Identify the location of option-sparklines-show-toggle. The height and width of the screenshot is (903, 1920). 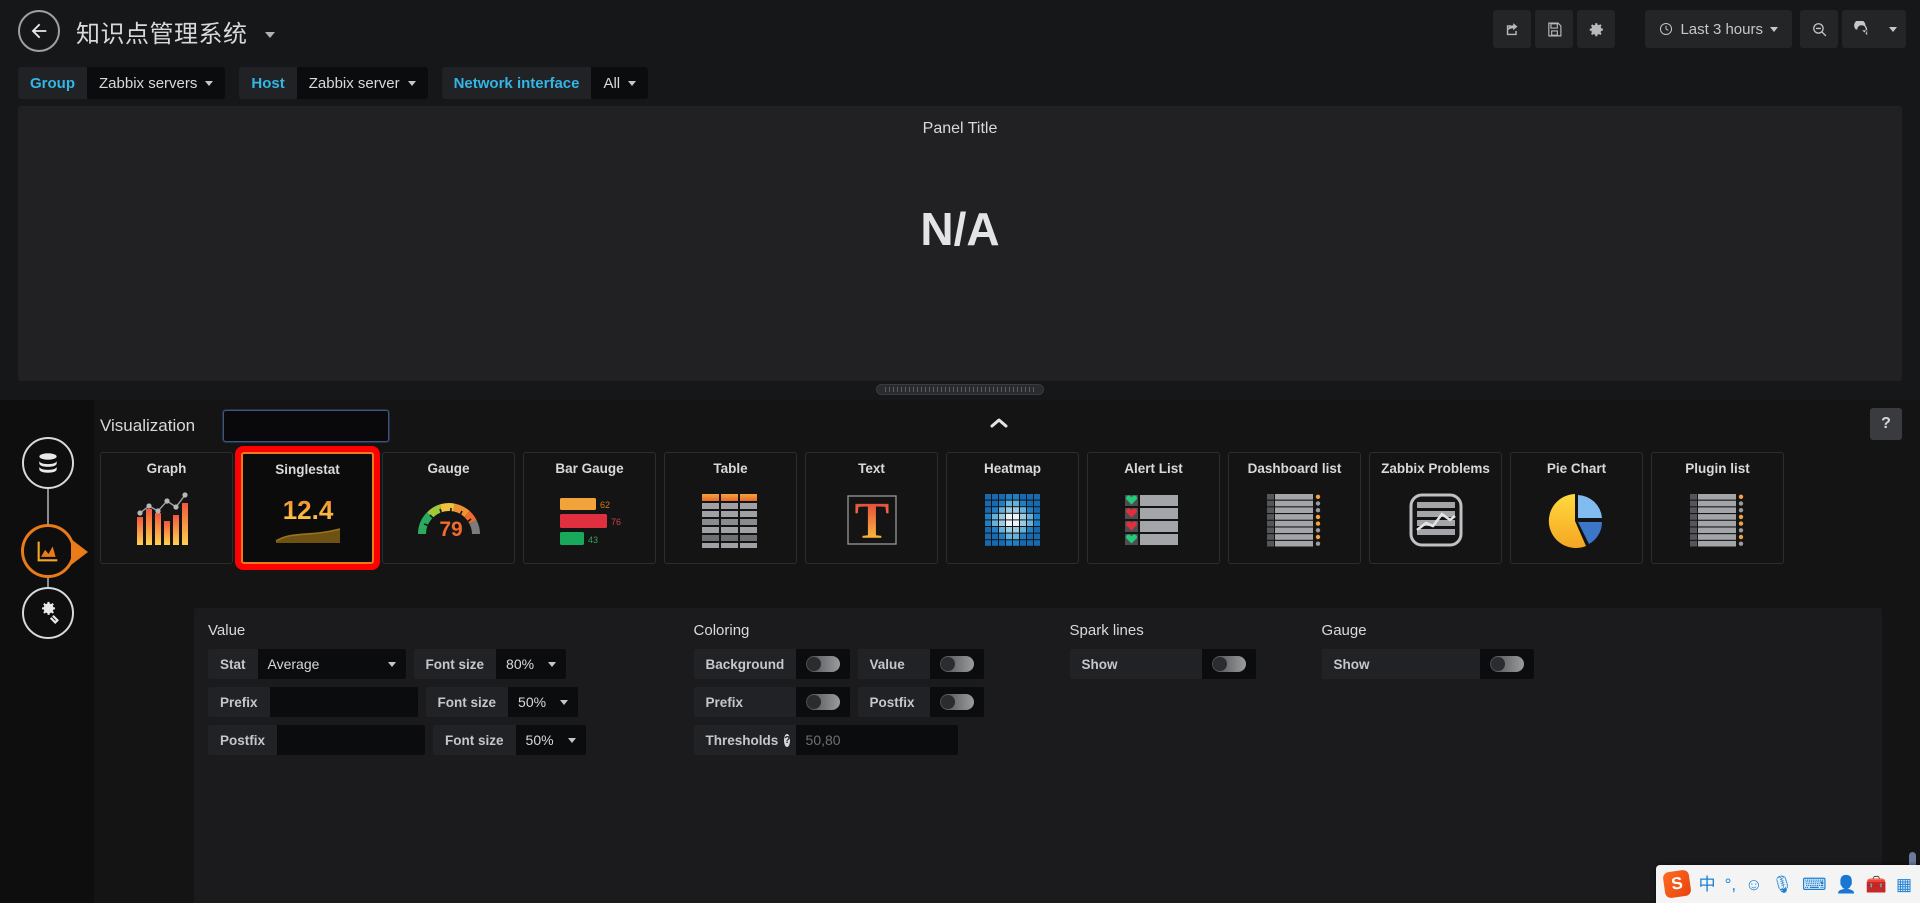
(1228, 664).